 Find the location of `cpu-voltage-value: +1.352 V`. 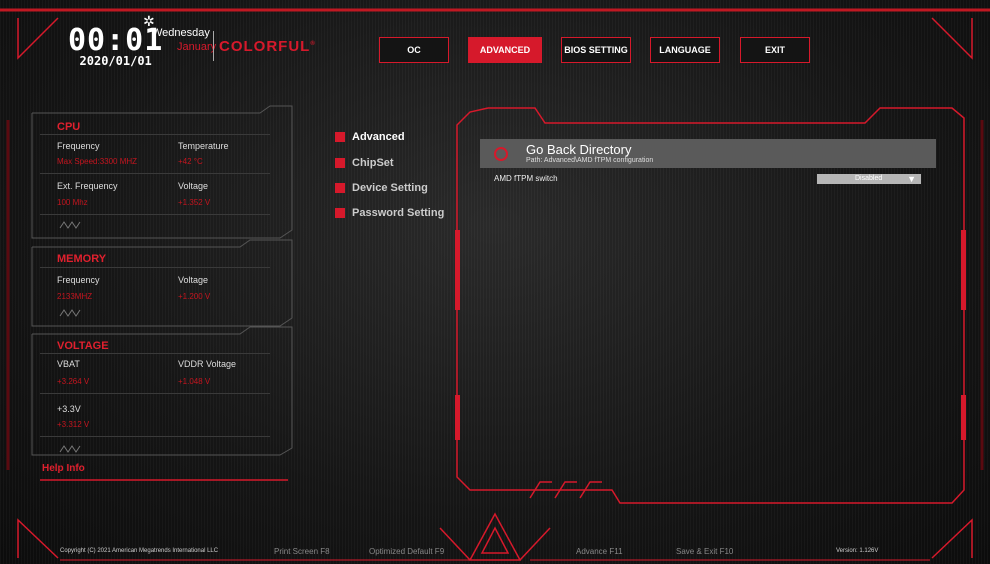

cpu-voltage-value: +1.352 V is located at coordinates (194, 202).